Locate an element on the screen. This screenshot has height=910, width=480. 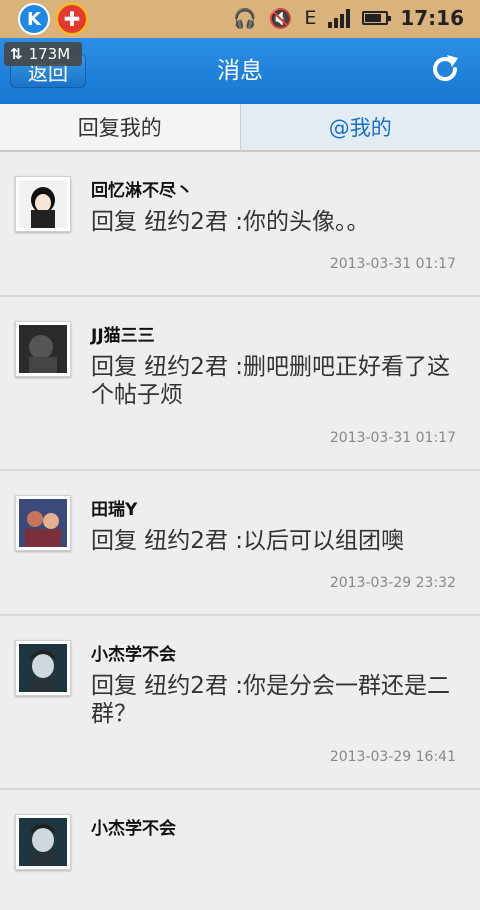
mute-icon: 🔇 is located at coordinates (281, 18).